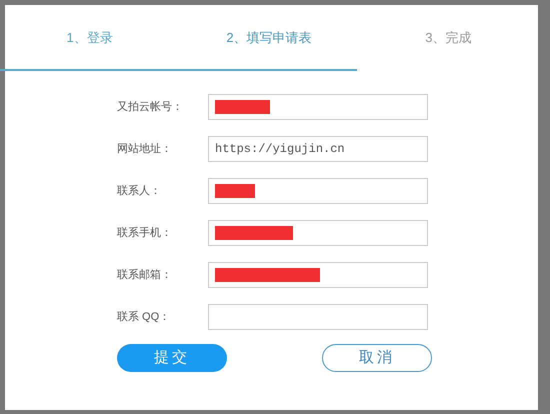 The width and height of the screenshot is (550, 414). Describe the element at coordinates (269, 38) in the screenshot. I see `step-label: 2、填写申请表` at that location.